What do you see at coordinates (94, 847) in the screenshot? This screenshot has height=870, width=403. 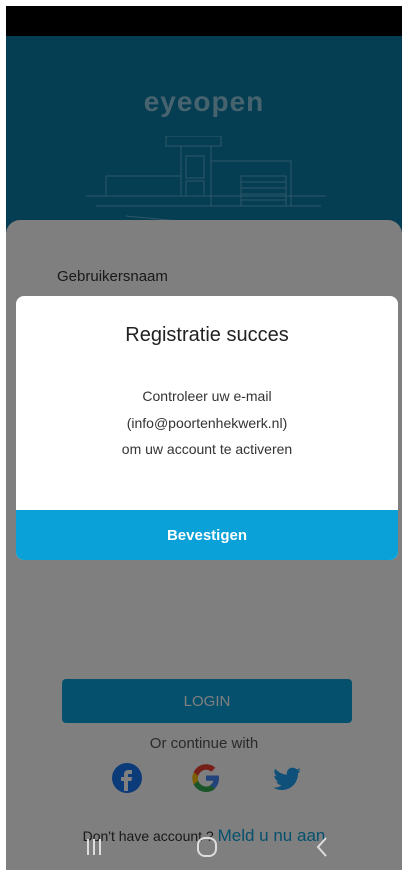 I see `recent-apps-icon` at bounding box center [94, 847].